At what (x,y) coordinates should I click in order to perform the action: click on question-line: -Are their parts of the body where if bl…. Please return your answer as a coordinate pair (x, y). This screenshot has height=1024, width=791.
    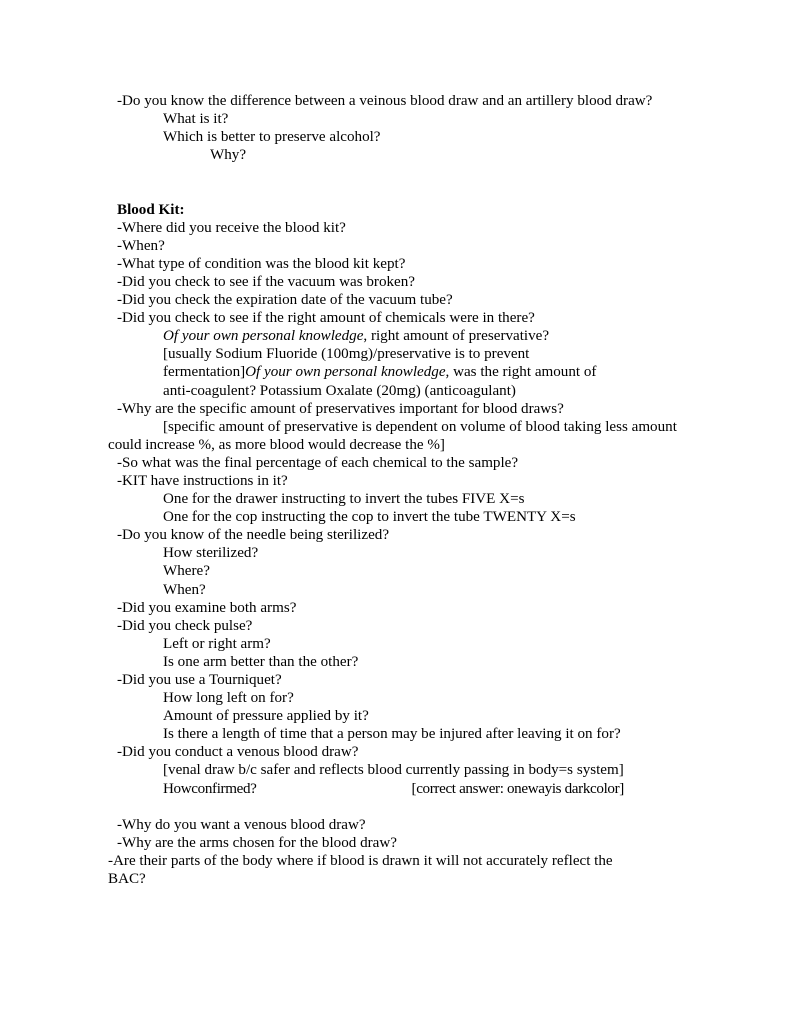
    Looking at the image, I should click on (360, 860).